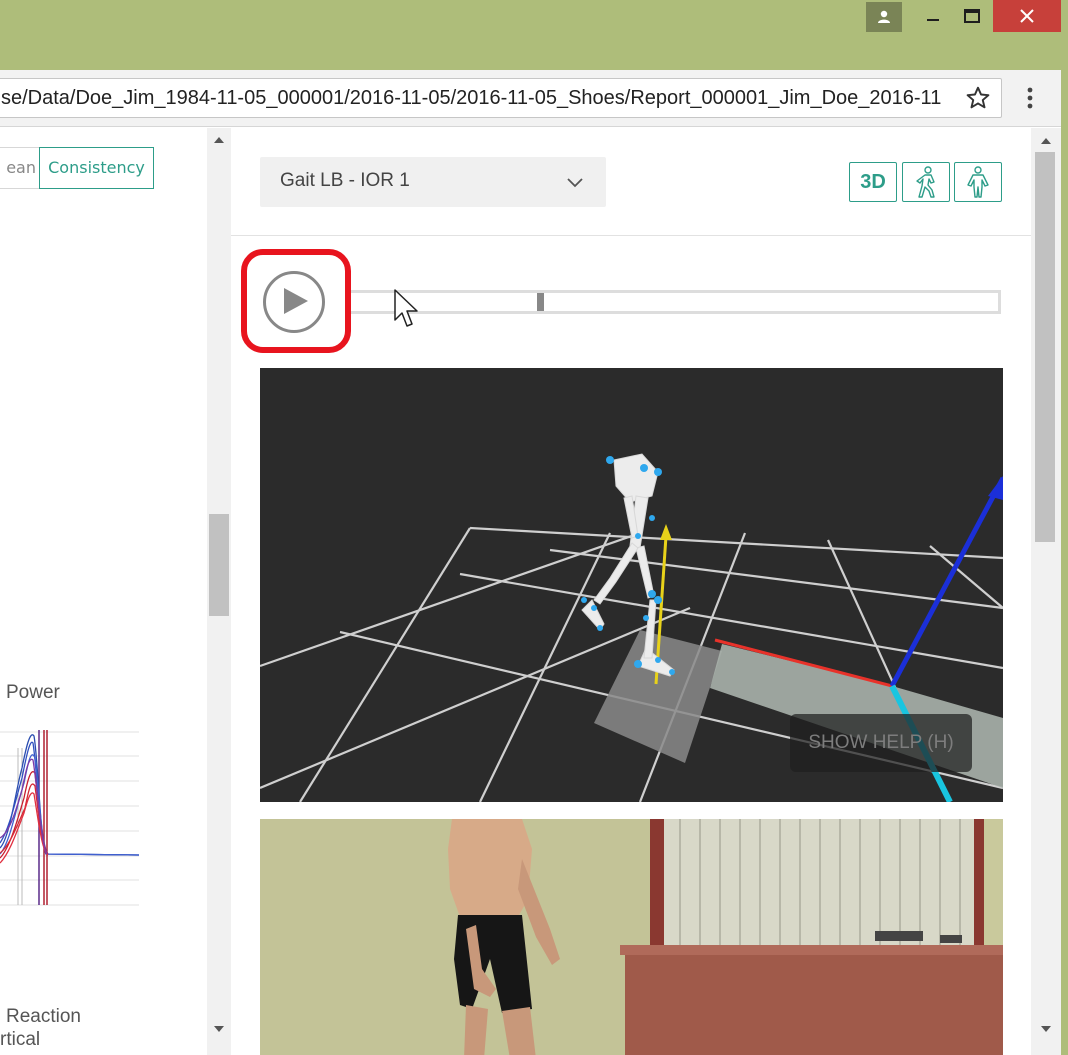 Image resolution: width=1068 pixels, height=1055 pixels. I want to click on skeleton-pelvis, so click(636, 478).